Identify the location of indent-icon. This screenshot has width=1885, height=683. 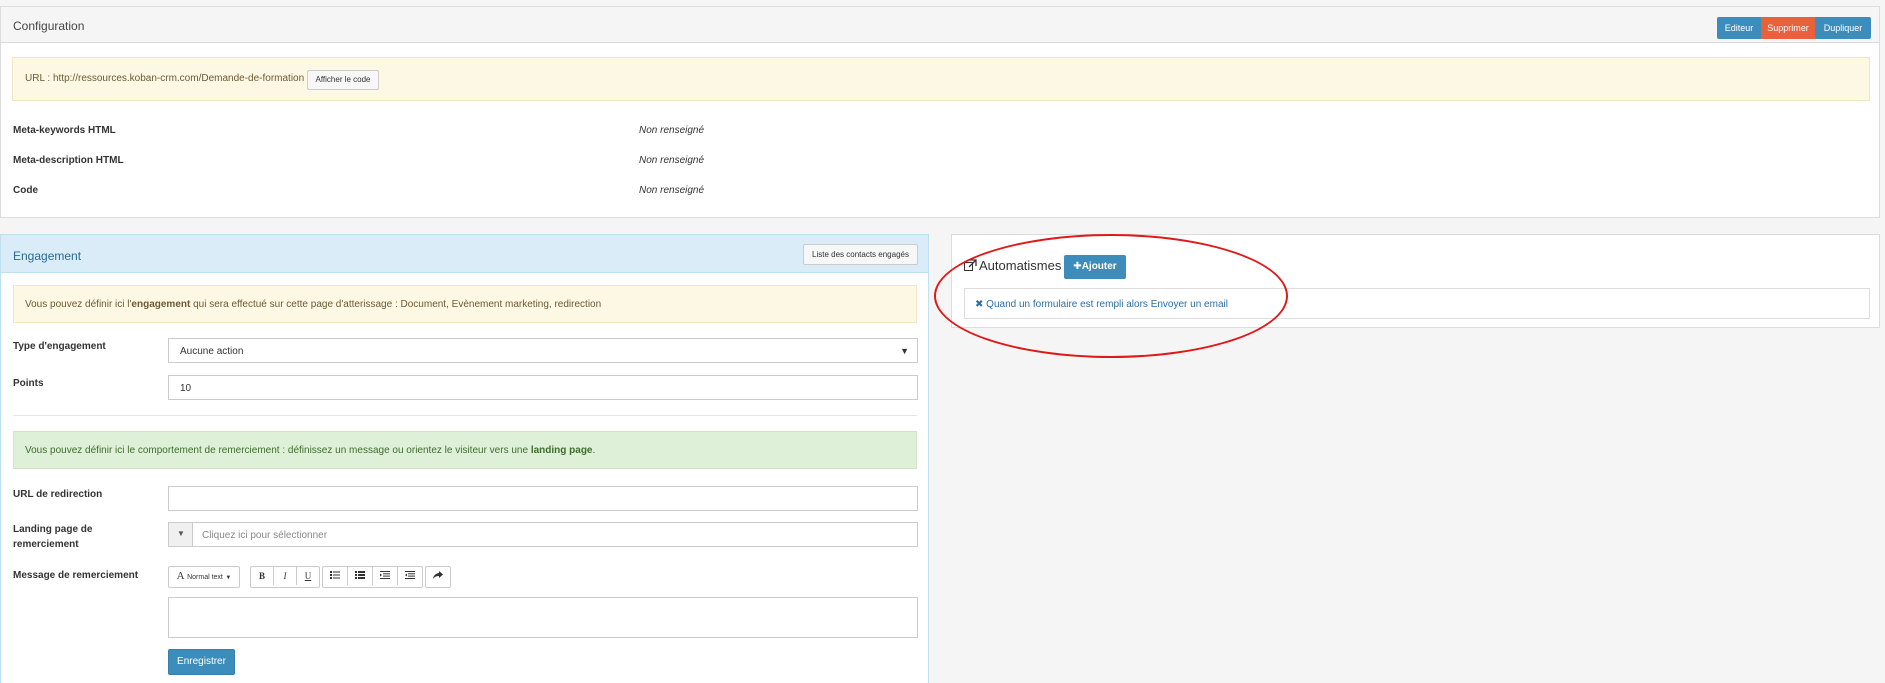
(410, 575).